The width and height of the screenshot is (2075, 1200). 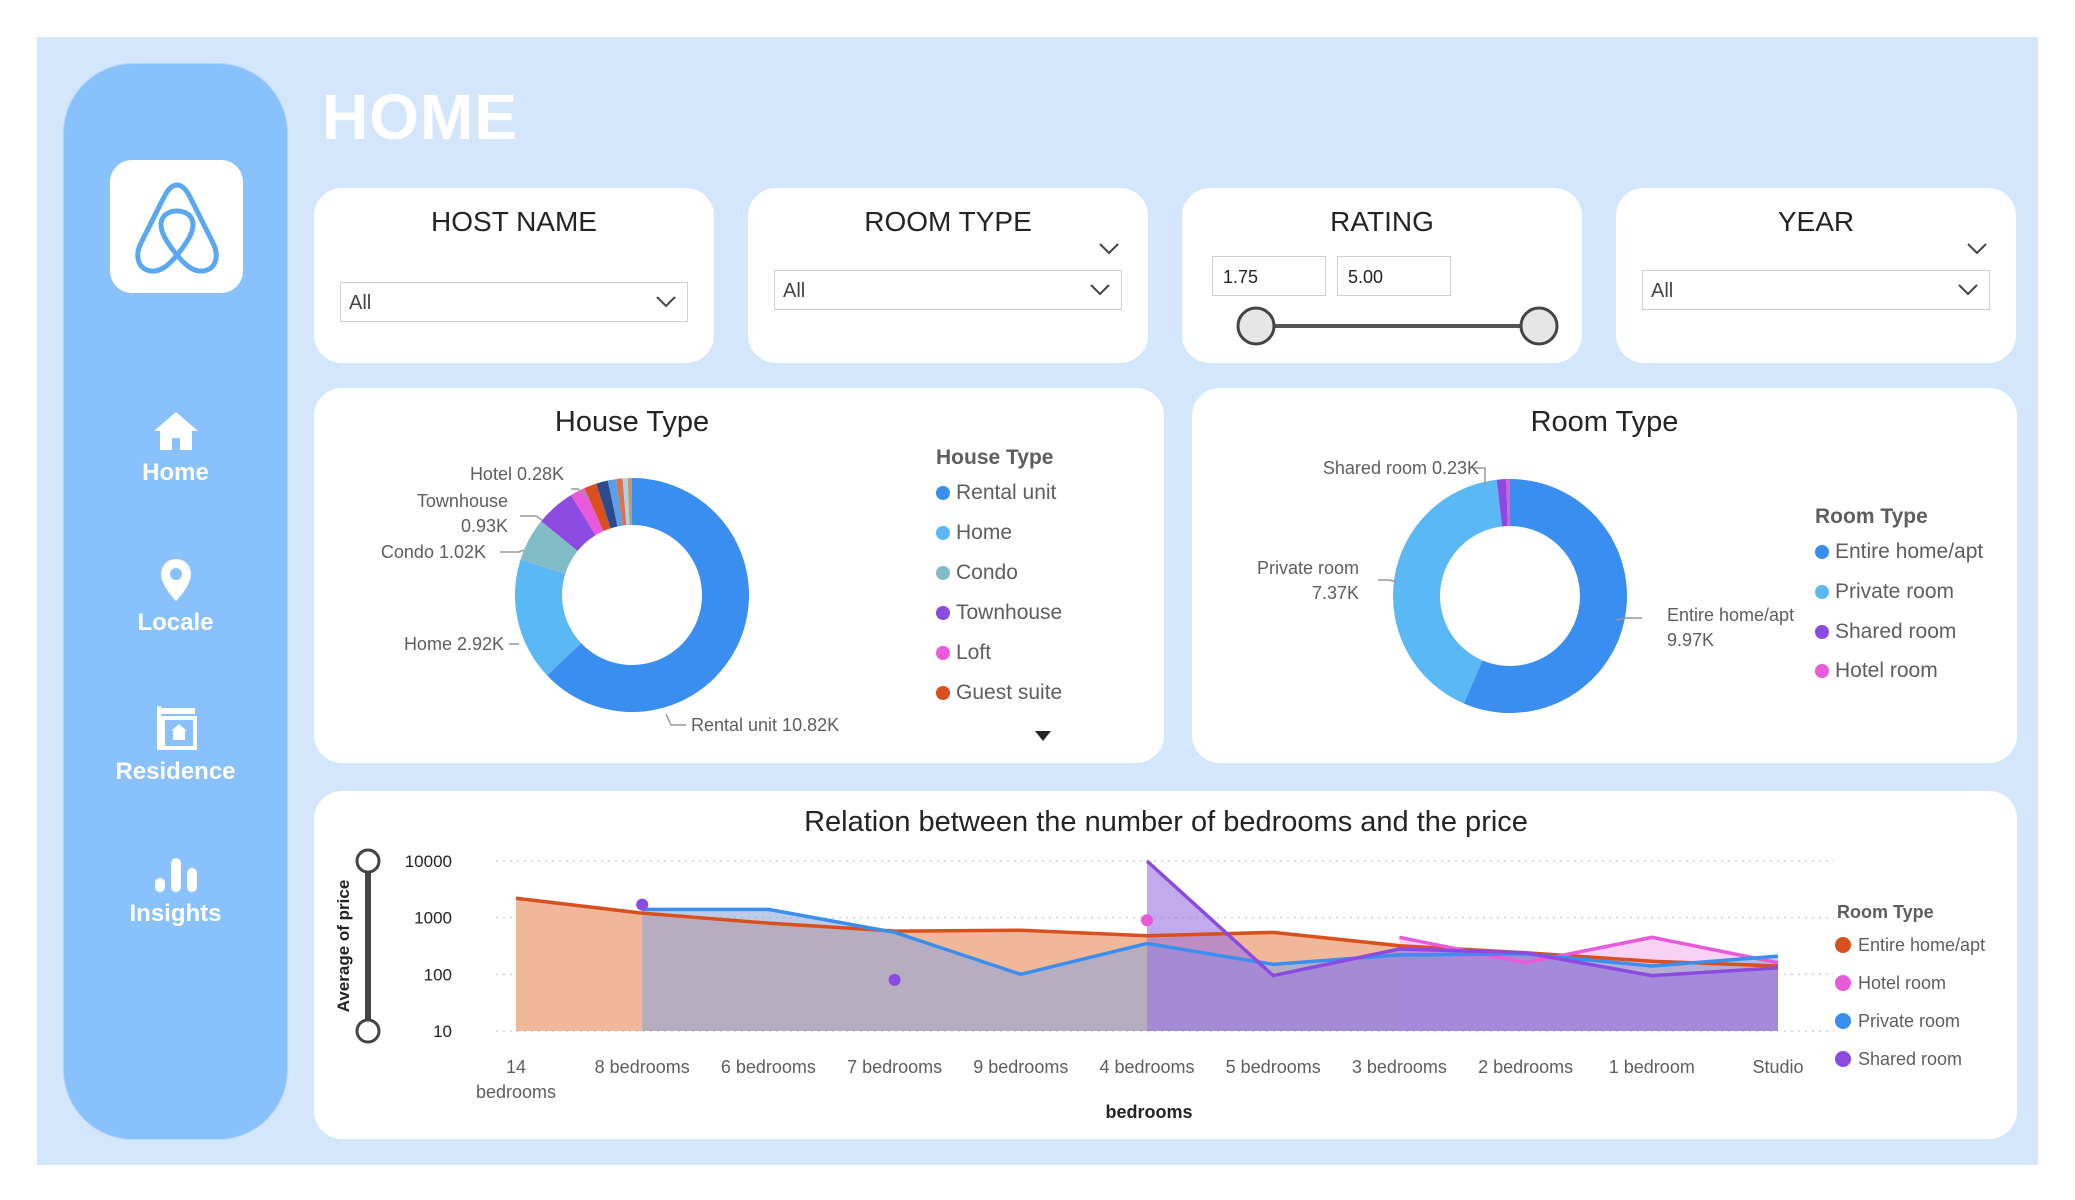 What do you see at coordinates (894, 979) in the screenshot?
I see `point-shared-room` at bounding box center [894, 979].